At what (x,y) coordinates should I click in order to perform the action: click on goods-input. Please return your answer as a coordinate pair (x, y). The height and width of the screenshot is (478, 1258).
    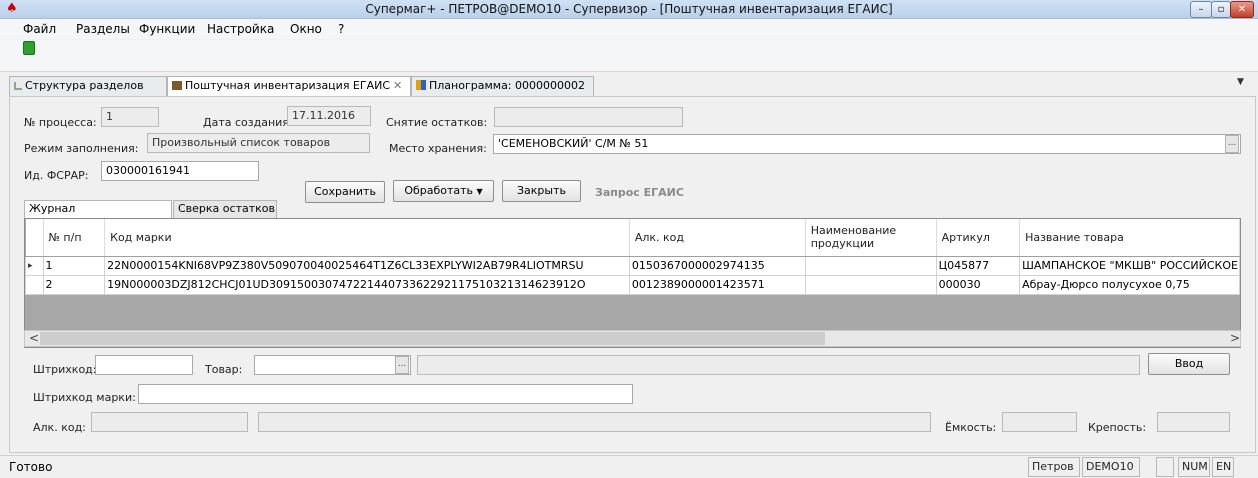
    Looking at the image, I should click on (332, 365).